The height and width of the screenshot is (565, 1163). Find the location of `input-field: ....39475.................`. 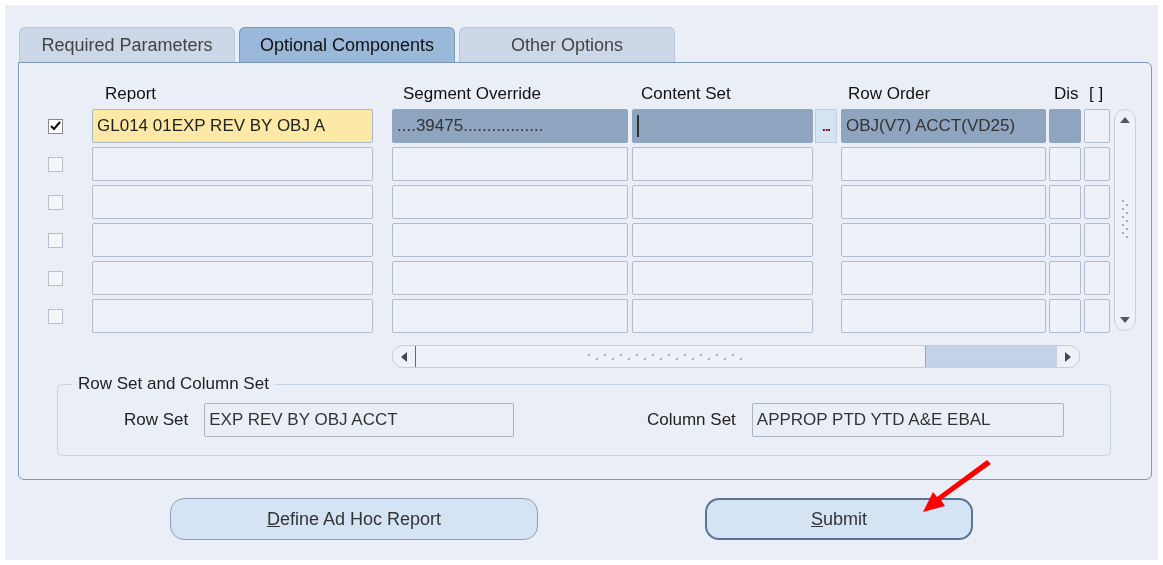

input-field: ....39475................. is located at coordinates (510, 126).